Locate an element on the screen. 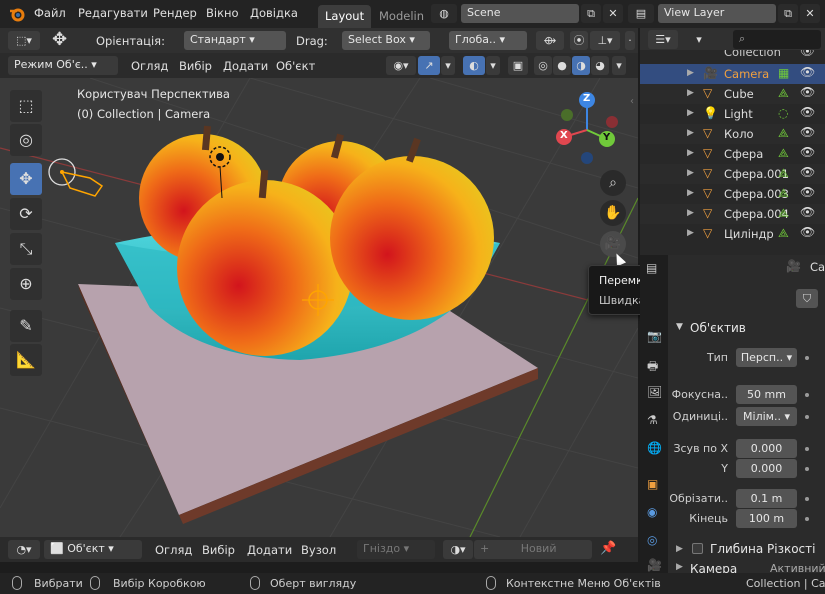 This screenshot has height=594, width=825. view-layer-icon: ▤ is located at coordinates (641, 13).